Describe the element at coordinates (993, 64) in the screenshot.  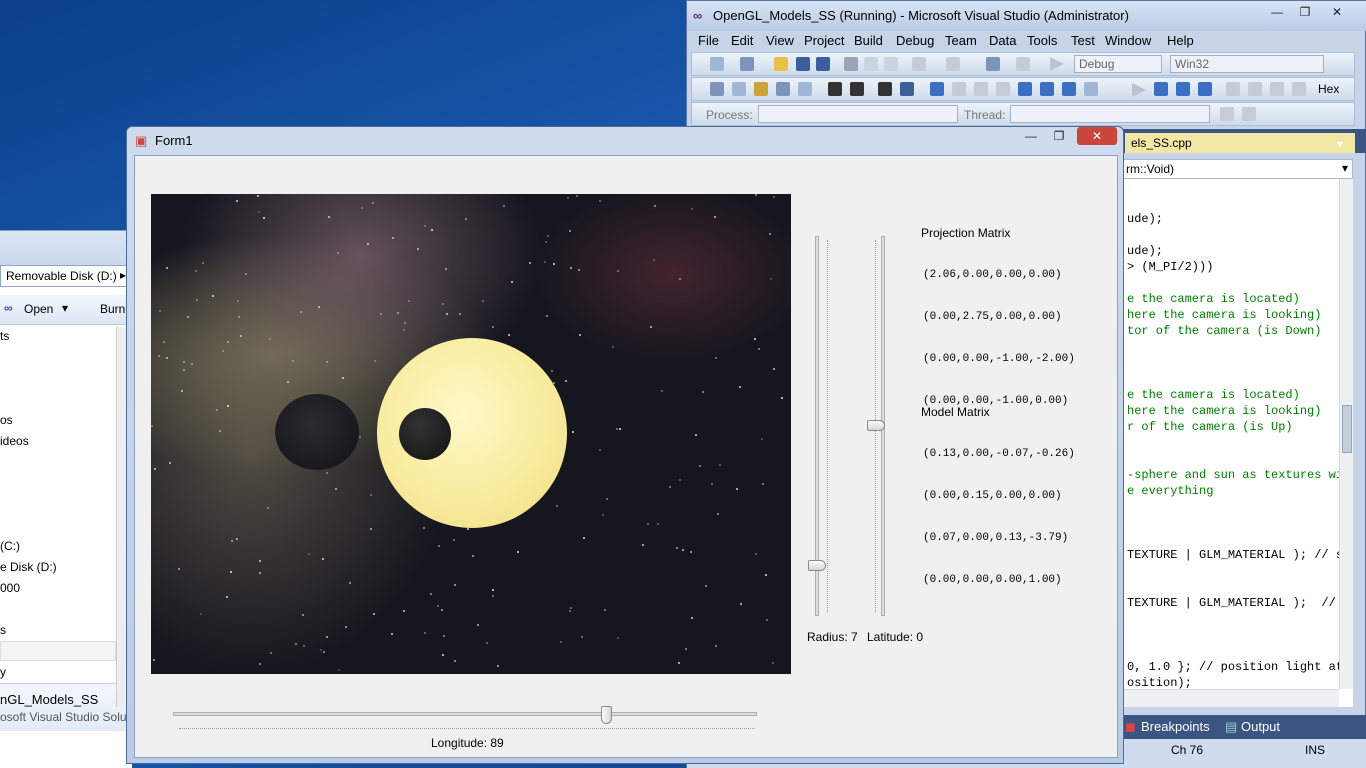
I see `navigate-icon` at that location.